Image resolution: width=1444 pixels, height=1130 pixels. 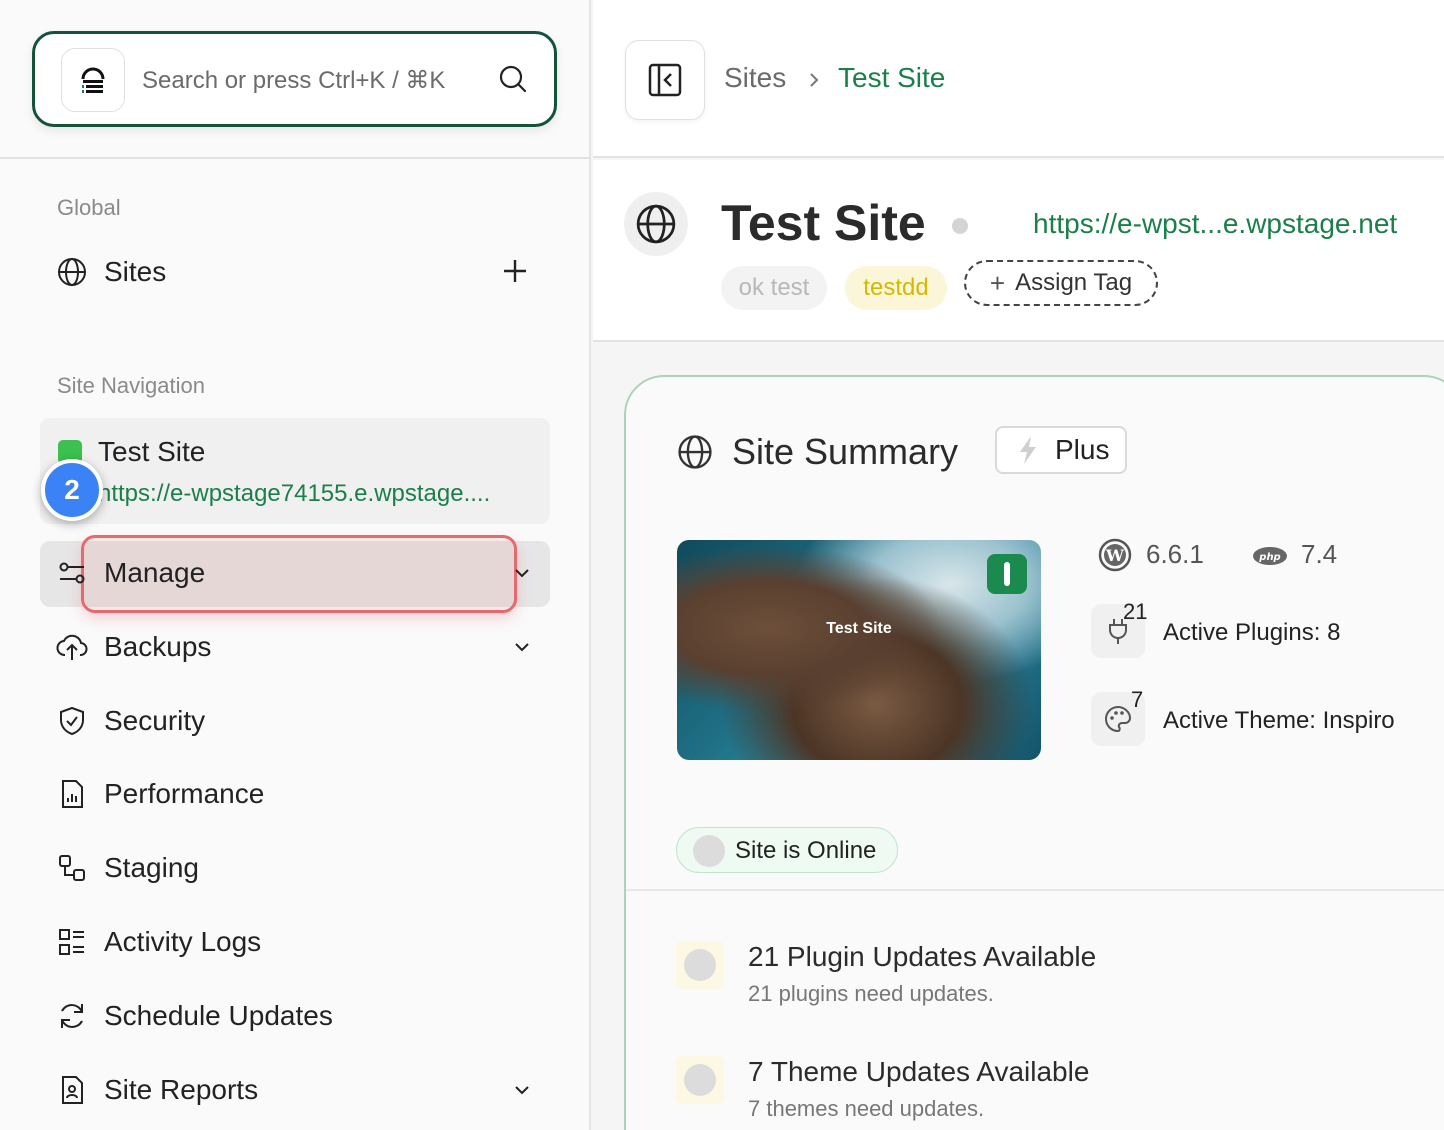 I want to click on collapse-sidebar-button, so click(x=665, y=80).